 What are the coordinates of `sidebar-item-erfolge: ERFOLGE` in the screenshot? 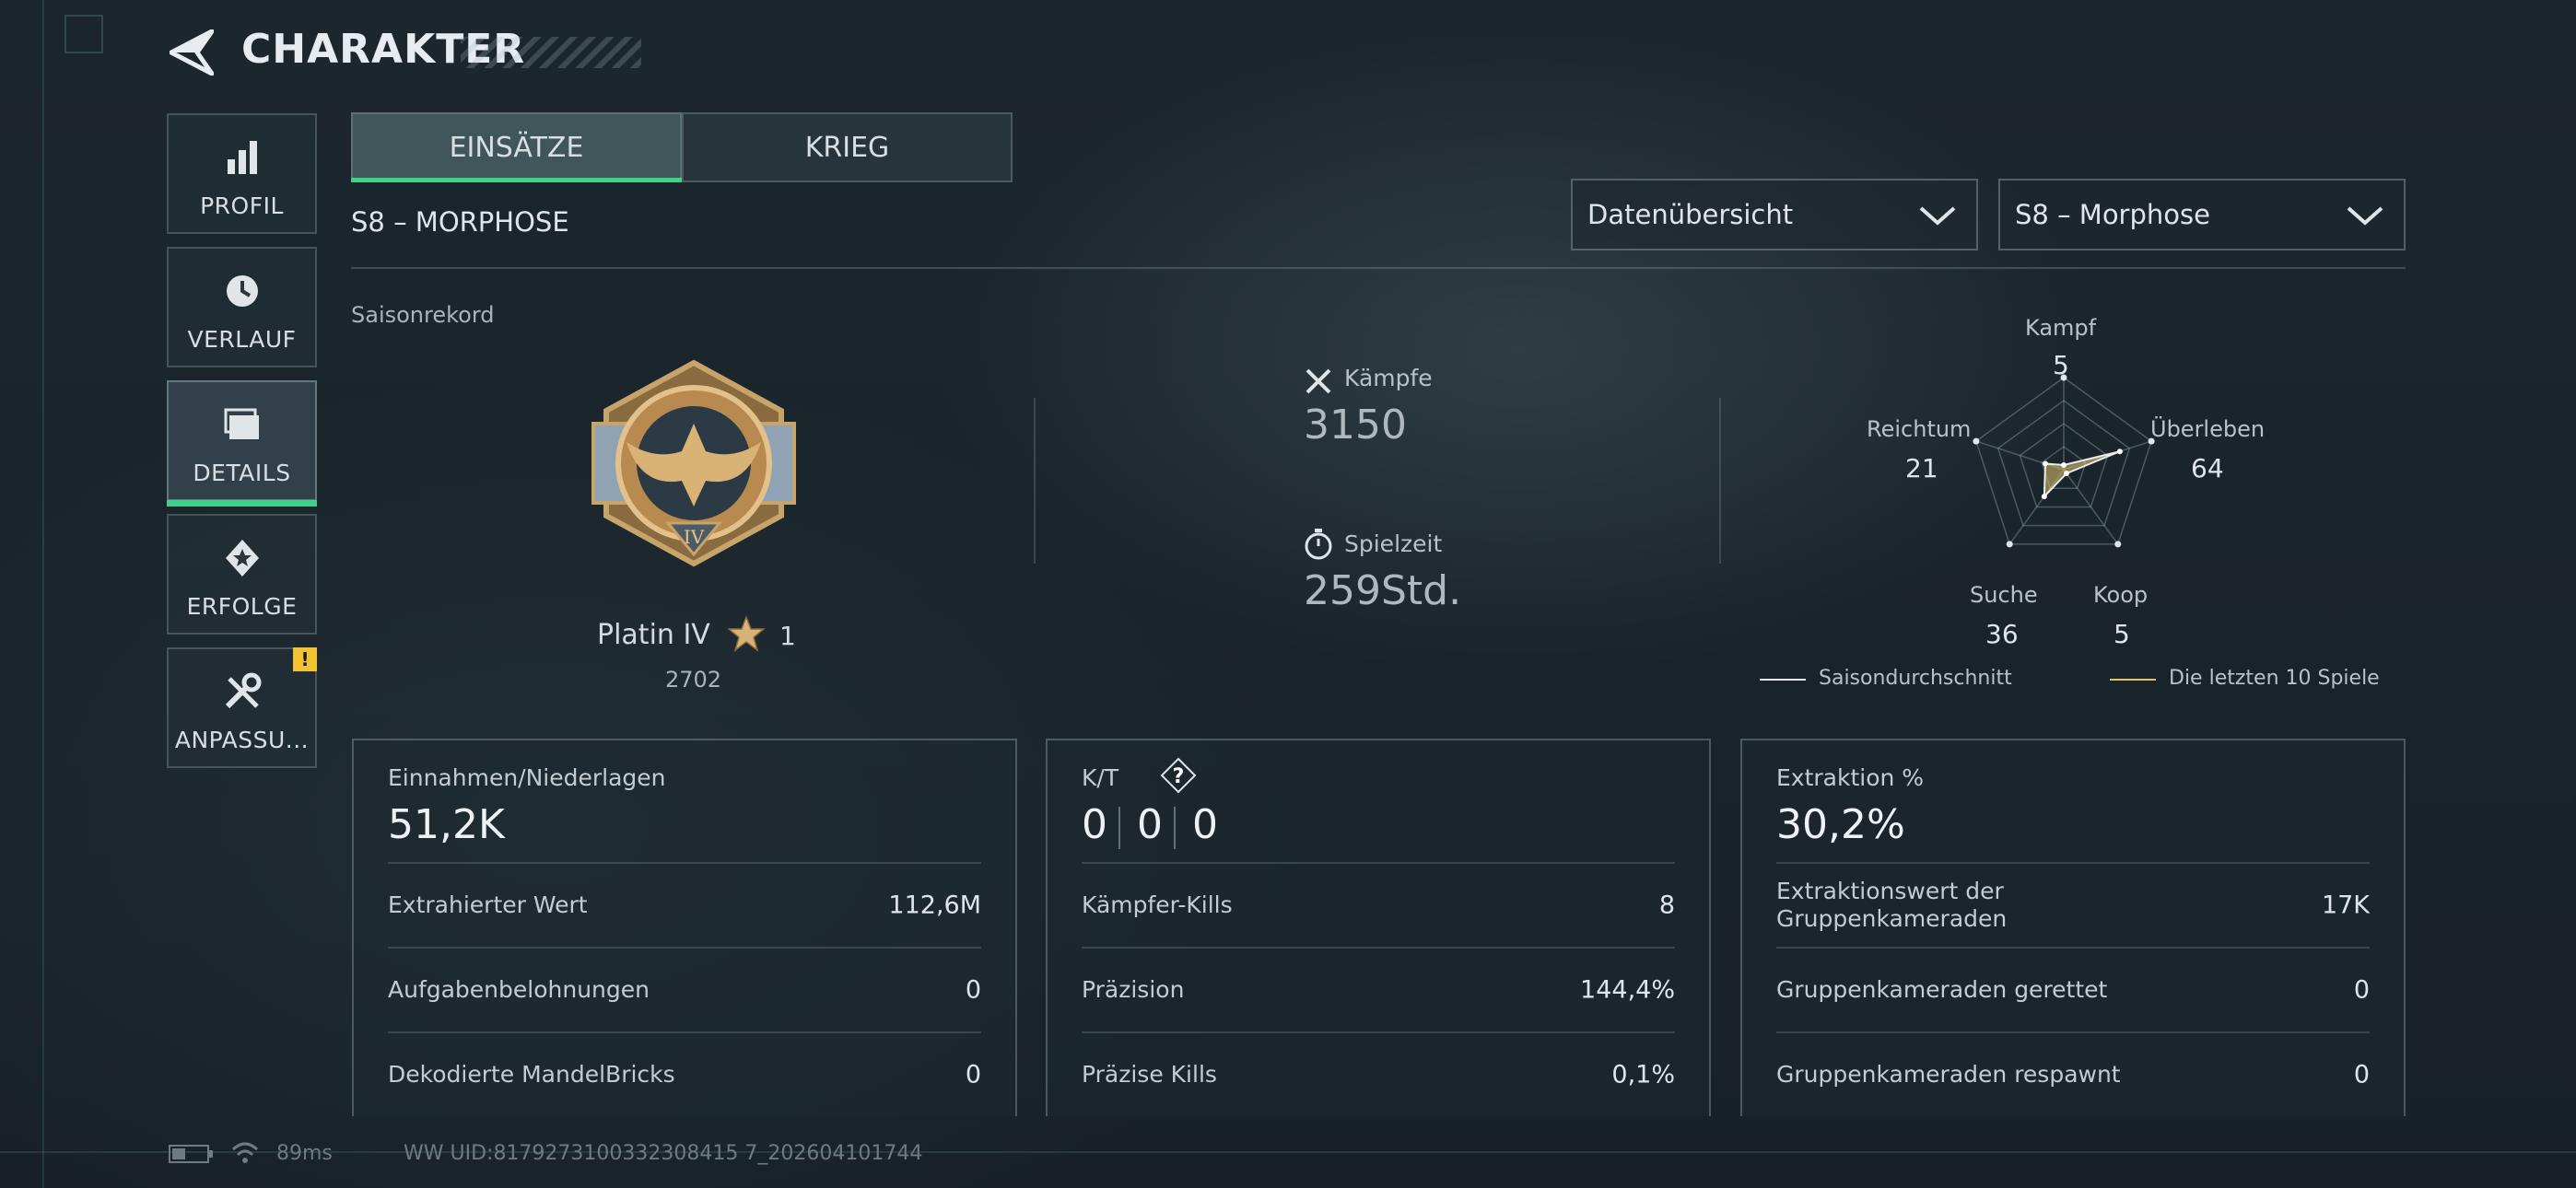 It's located at (242, 574).